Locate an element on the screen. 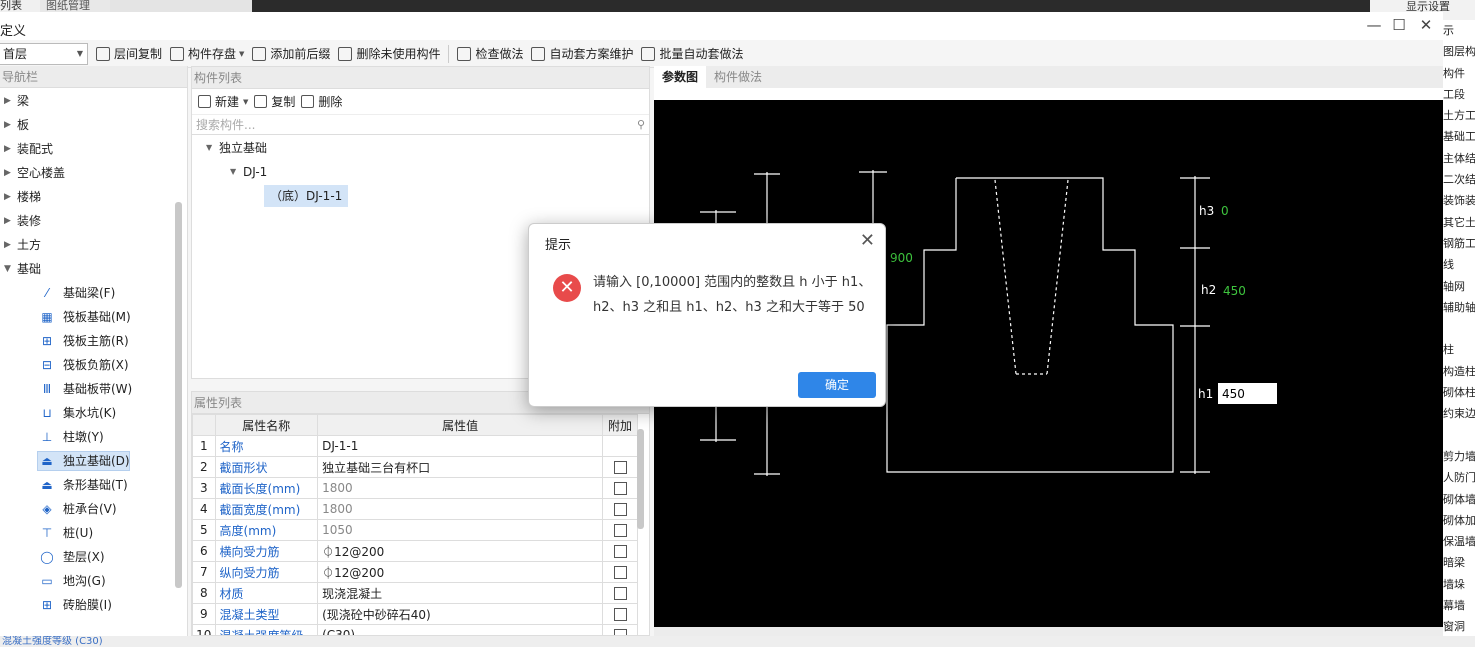  background-right-item: 图层构 is located at coordinates (1459, 51).